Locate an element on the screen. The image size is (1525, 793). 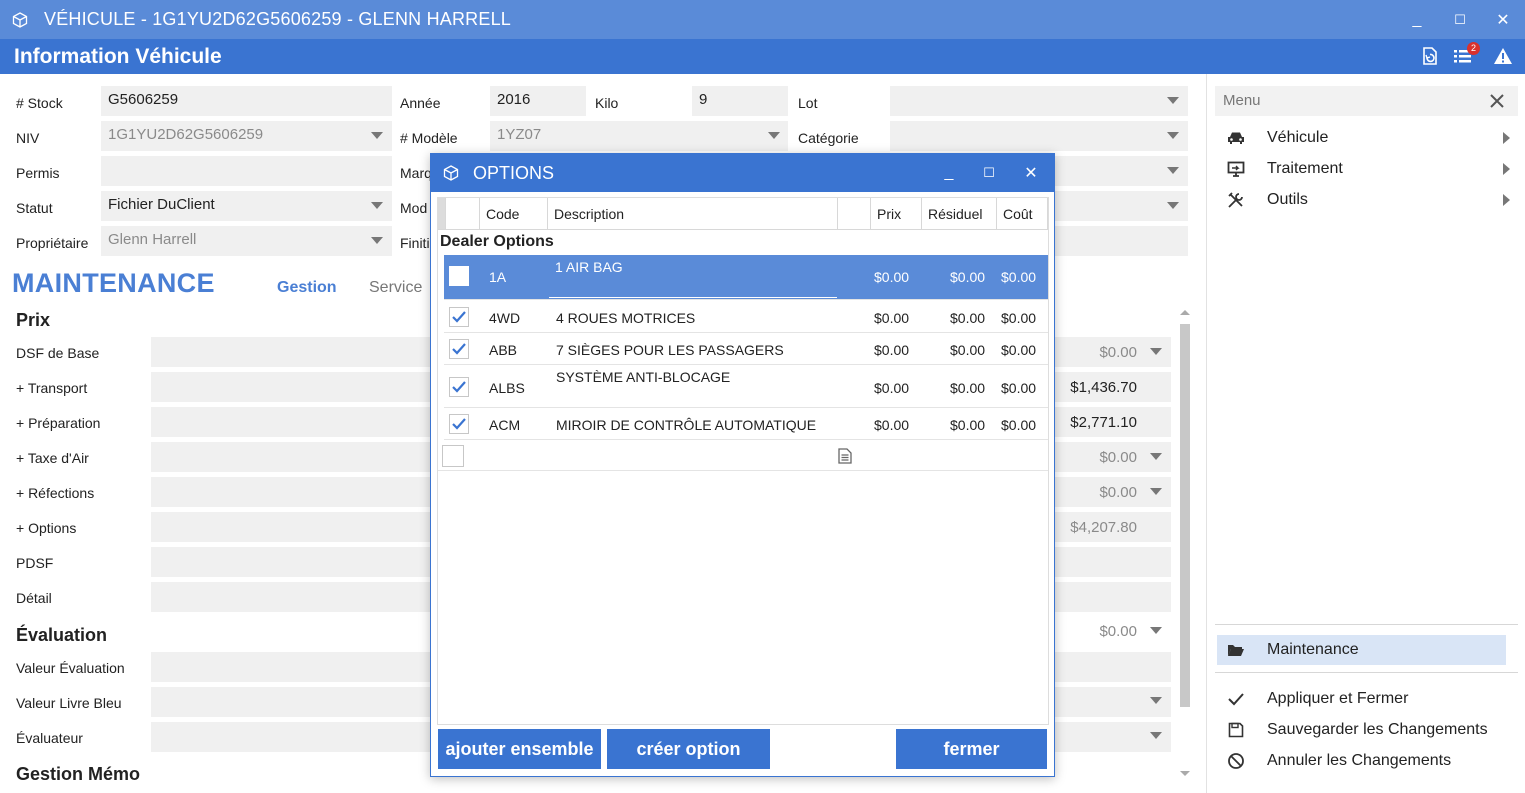
annee-field: 2016 is located at coordinates (538, 101).